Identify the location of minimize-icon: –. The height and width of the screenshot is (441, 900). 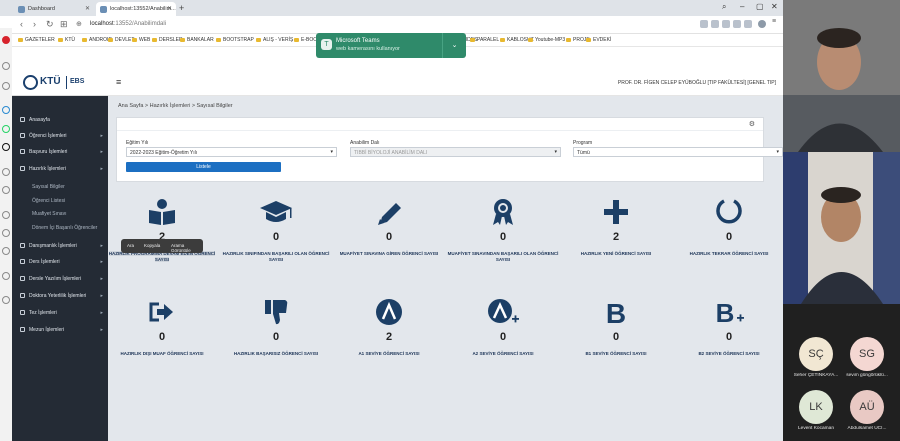
(742, 6).